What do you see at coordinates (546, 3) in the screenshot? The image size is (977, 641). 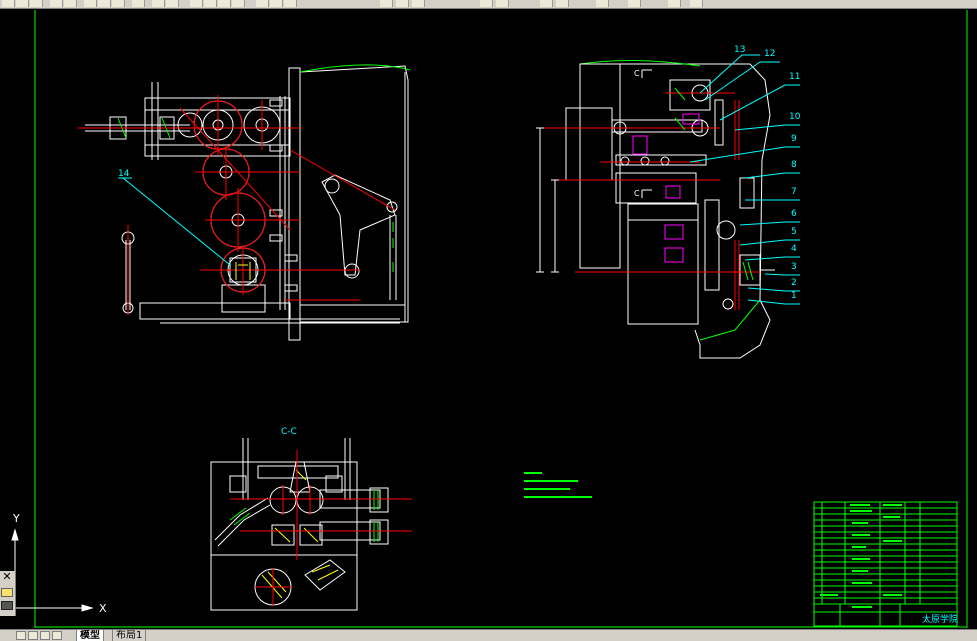 I see `calculator-icon` at bounding box center [546, 3].